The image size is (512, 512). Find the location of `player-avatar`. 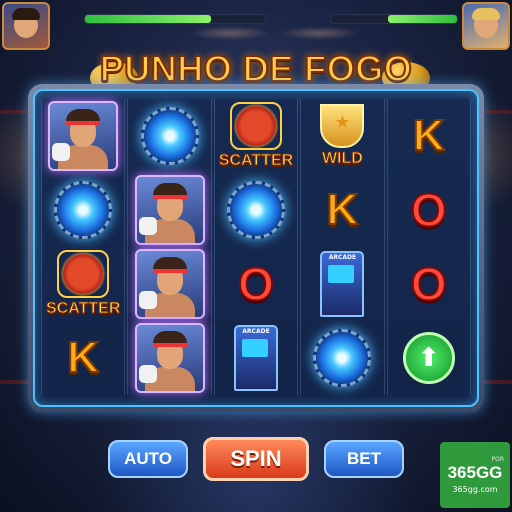

player-avatar is located at coordinates (26, 26).